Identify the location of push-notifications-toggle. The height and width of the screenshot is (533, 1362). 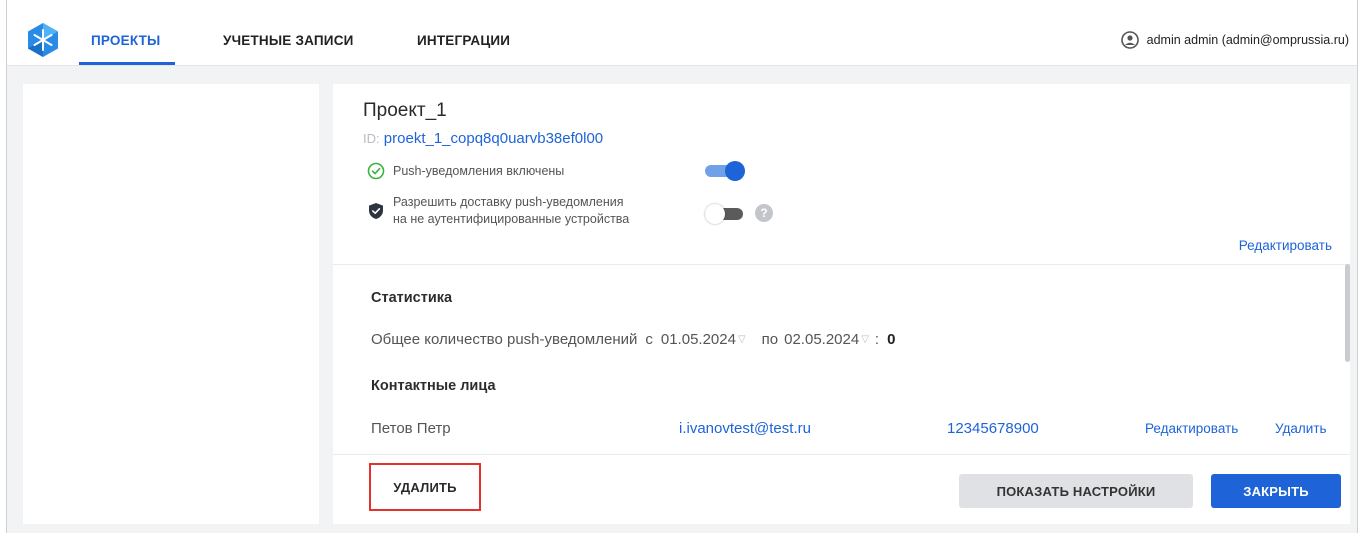
(726, 171).